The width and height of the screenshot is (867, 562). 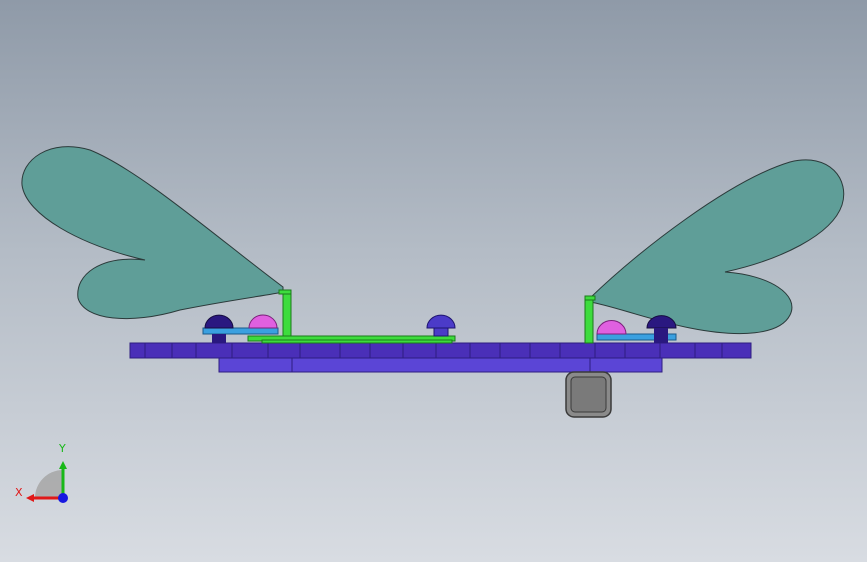 What do you see at coordinates (717, 247) in the screenshot?
I see `right-wing` at bounding box center [717, 247].